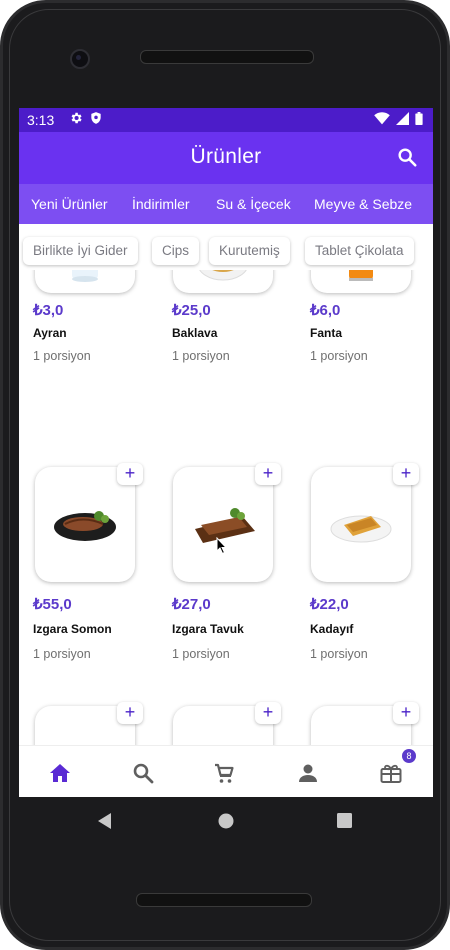  What do you see at coordinates (176, 251) in the screenshot?
I see `chip-cips: Cips` at bounding box center [176, 251].